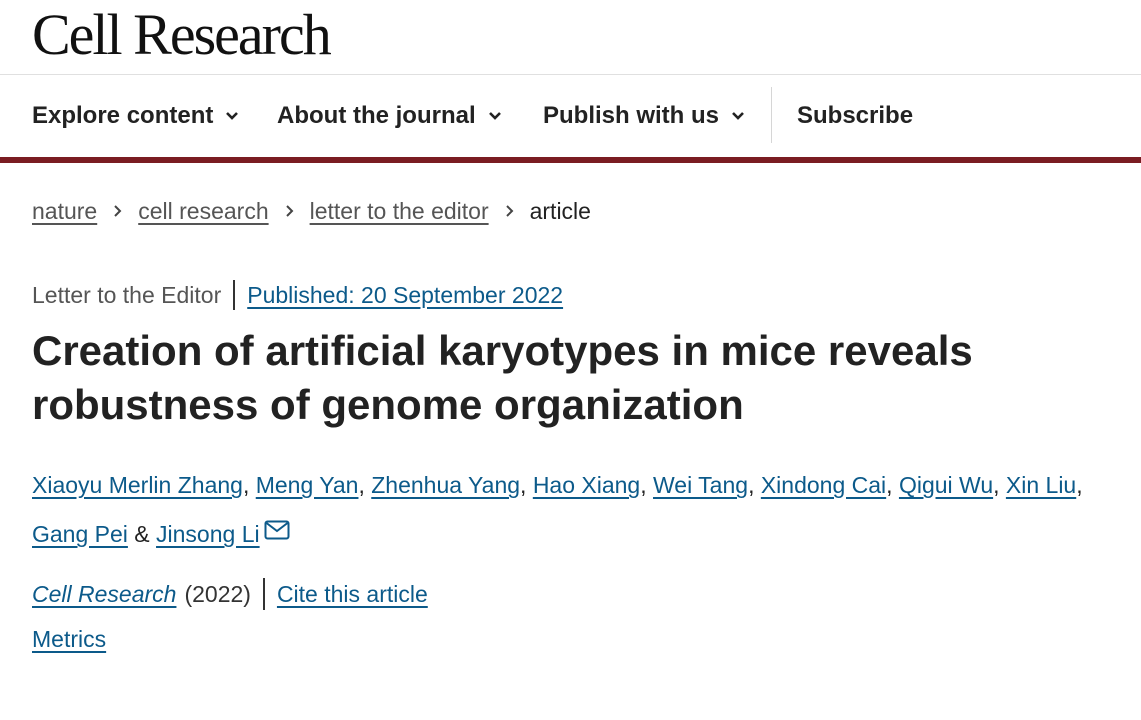  What do you see at coordinates (208, 534) in the screenshot?
I see `author-link: Jinsong Li` at bounding box center [208, 534].